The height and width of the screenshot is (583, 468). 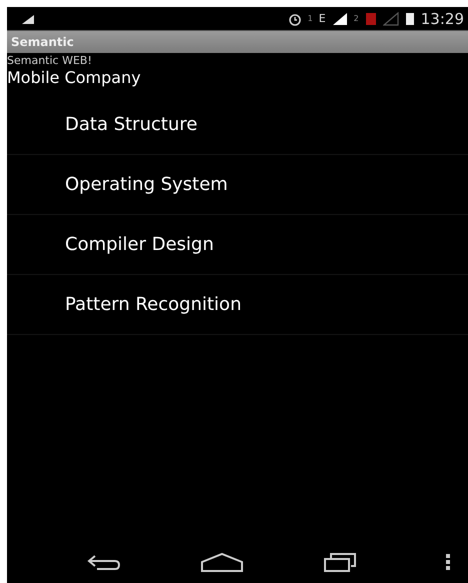 What do you see at coordinates (222, 562) in the screenshot?
I see `home-icon` at bounding box center [222, 562].